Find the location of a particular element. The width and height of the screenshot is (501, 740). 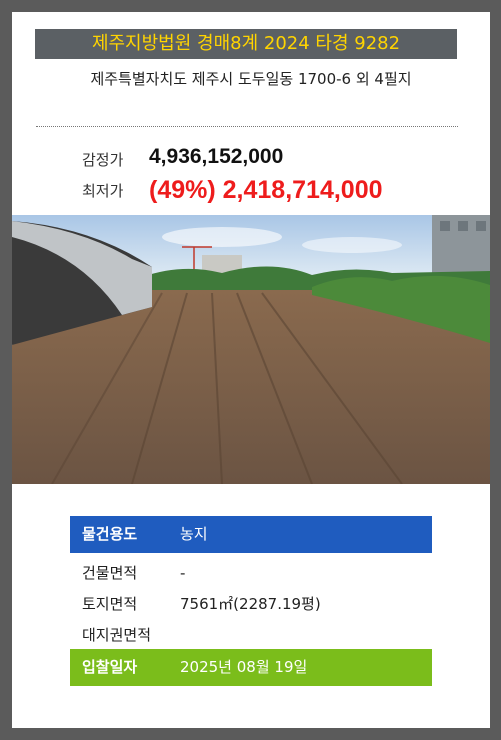

usage-value: 농지 is located at coordinates (194, 534).